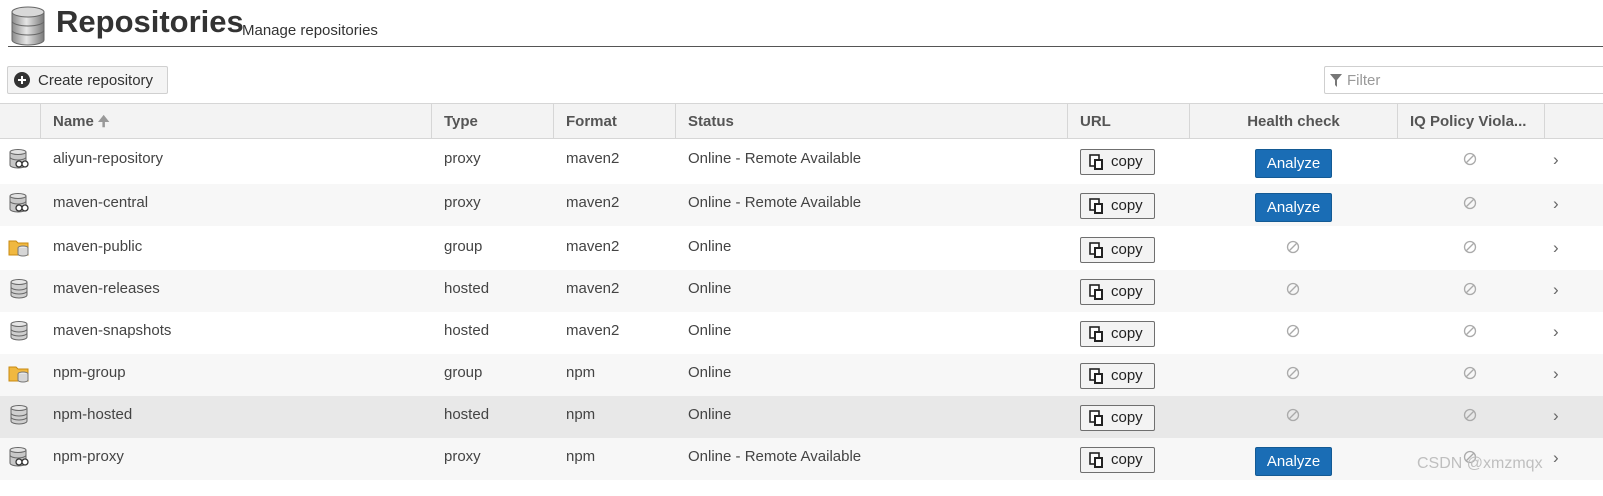 This screenshot has width=1603, height=496. What do you see at coordinates (20, 121) in the screenshot?
I see `column-header-icon` at bounding box center [20, 121].